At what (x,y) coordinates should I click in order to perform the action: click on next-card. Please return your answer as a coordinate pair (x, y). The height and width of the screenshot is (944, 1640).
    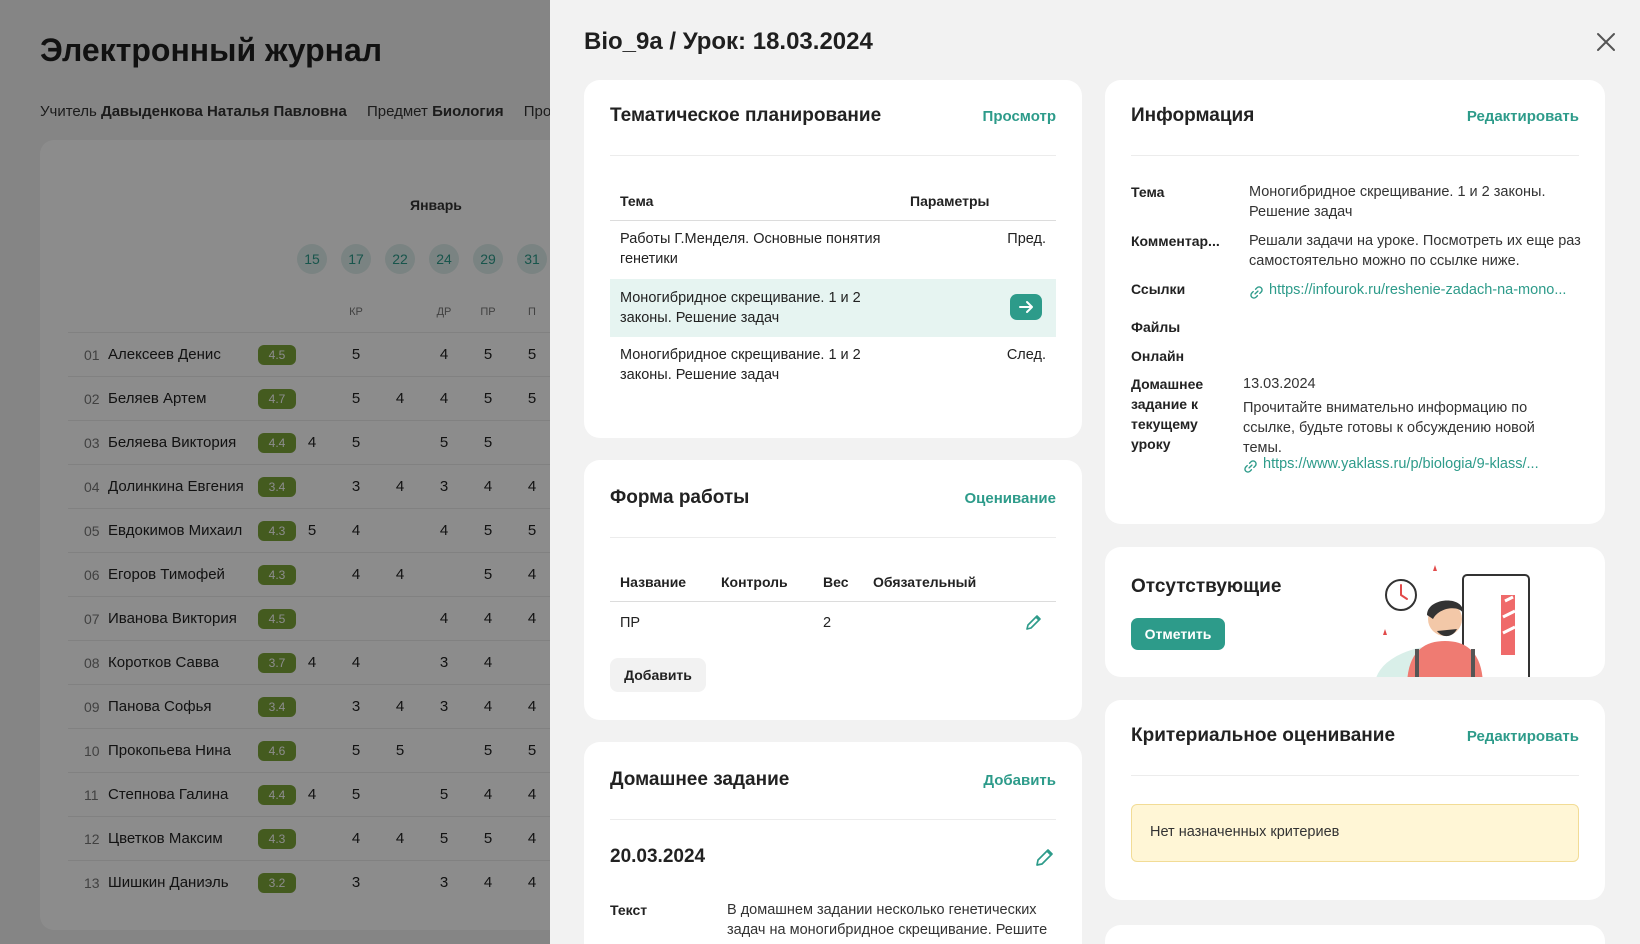
    Looking at the image, I should click on (1355, 934).